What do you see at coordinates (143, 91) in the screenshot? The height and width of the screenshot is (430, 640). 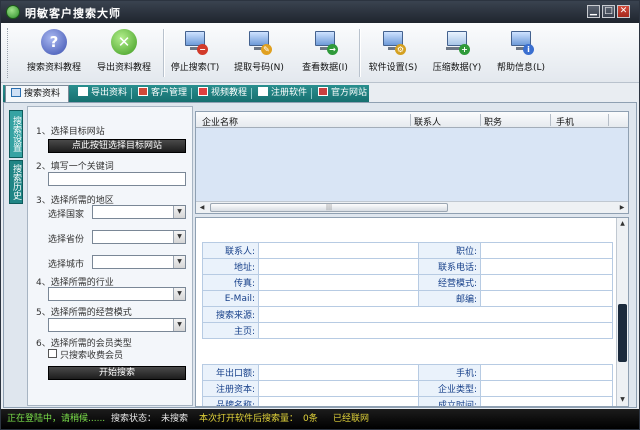 I see `customer-icon` at bounding box center [143, 91].